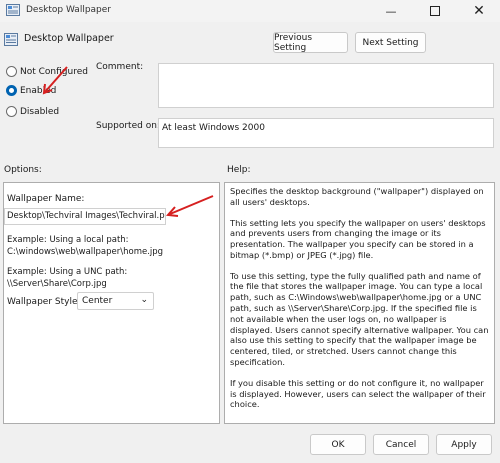  What do you see at coordinates (128, 141) in the screenshot?
I see `annotation-arrows` at bounding box center [128, 141].